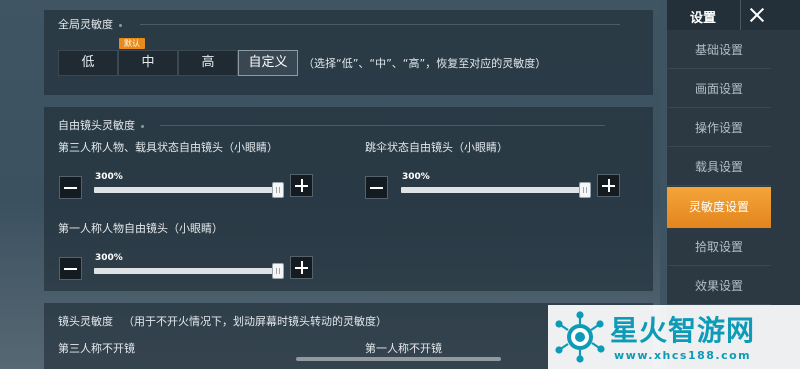 The image size is (800, 369). What do you see at coordinates (683, 355) in the screenshot?
I see `watermark-url: www.xhcs188.com` at bounding box center [683, 355].